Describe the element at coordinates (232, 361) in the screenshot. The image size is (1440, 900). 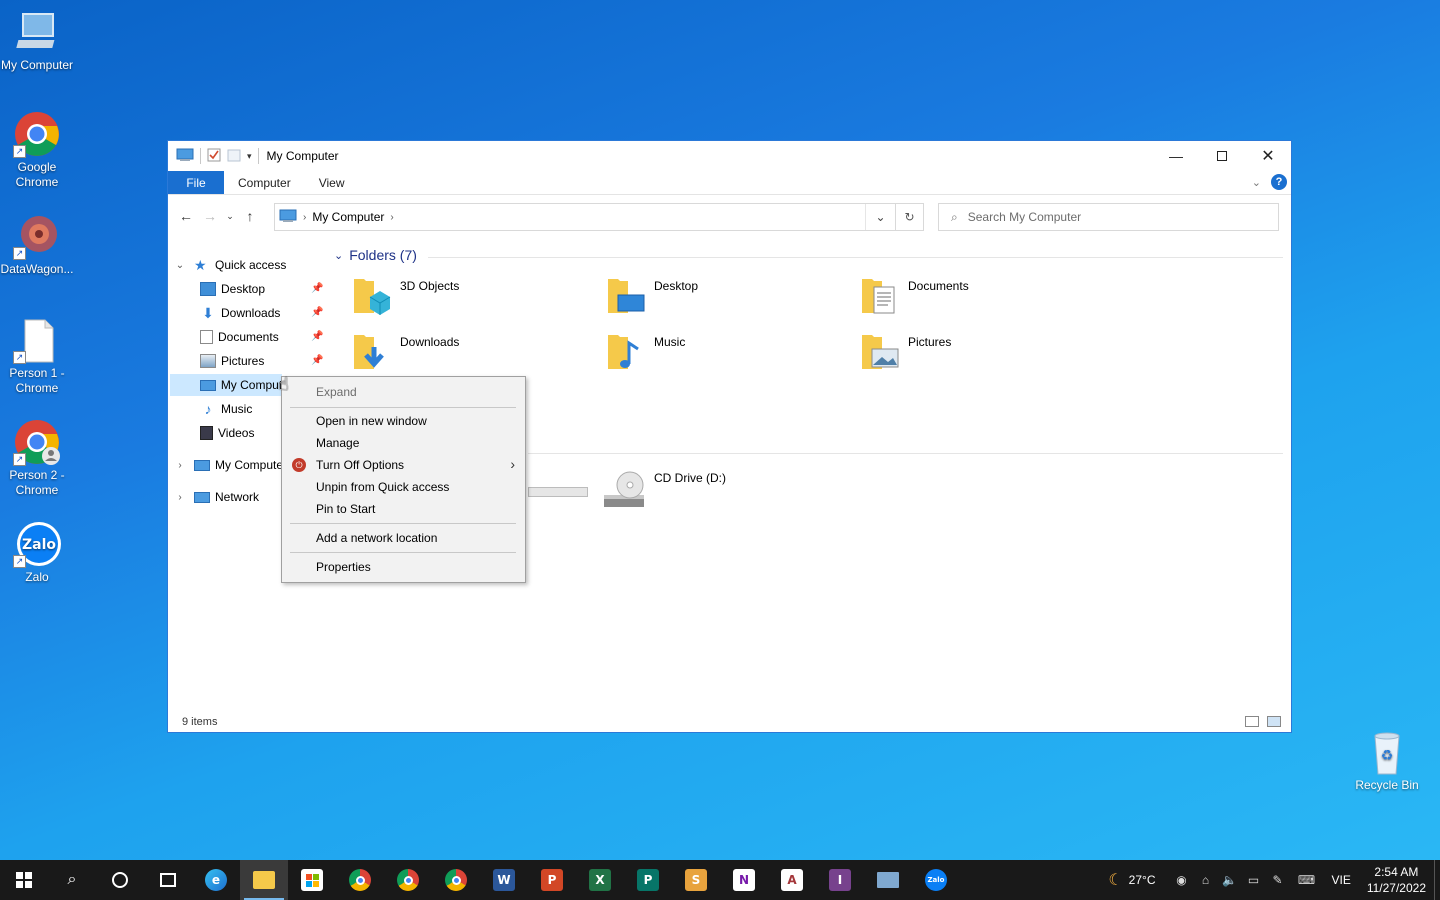
I see `nav-item-pictures: Pictures` at that location.